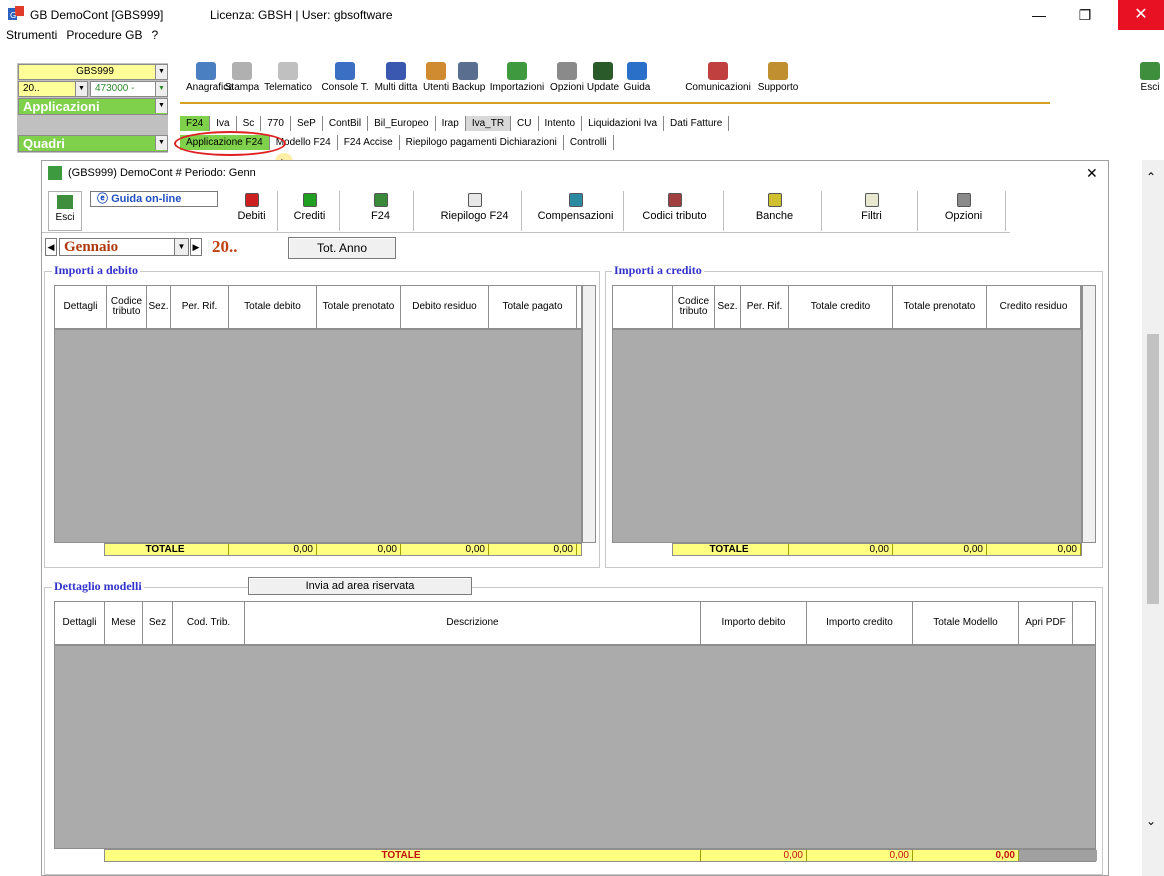 The image size is (1164, 876). What do you see at coordinates (1058, 855) in the screenshot?
I see `modelli-total-filler` at bounding box center [1058, 855].